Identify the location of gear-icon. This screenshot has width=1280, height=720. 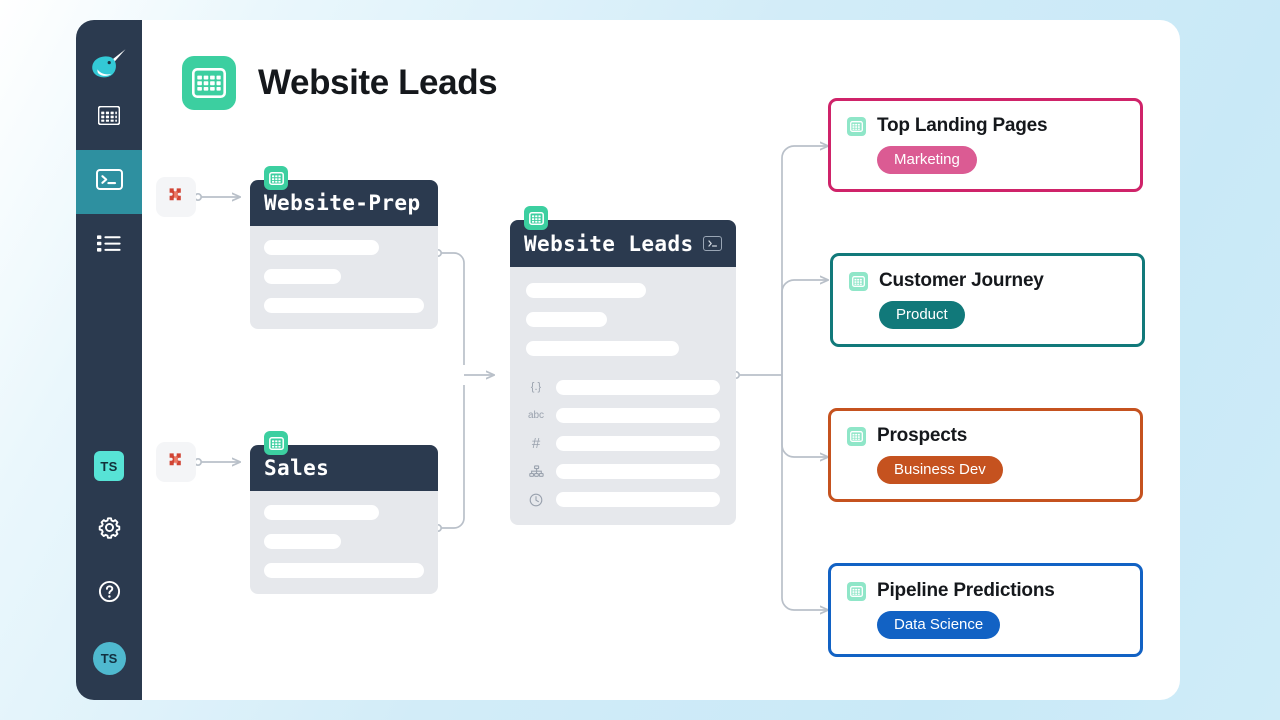
(109, 530).